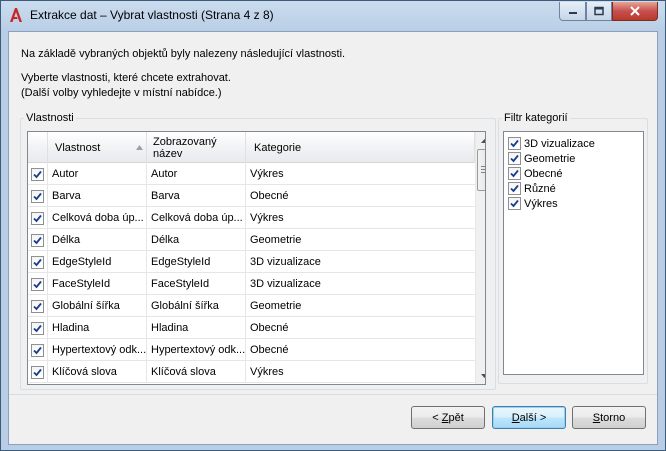 The image size is (666, 451). What do you see at coordinates (50, 118) in the screenshot?
I see `properties-group-label: Vlastnosti` at bounding box center [50, 118].